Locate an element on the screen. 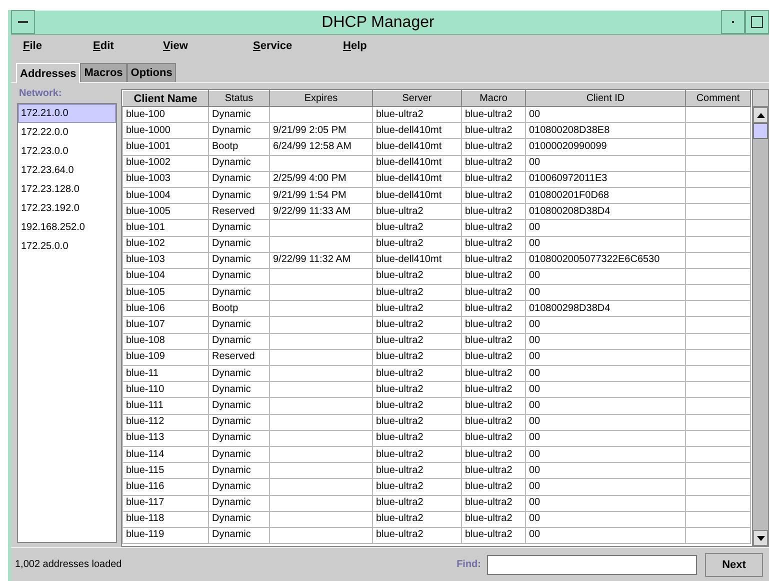 This screenshot has width=769, height=581. next-button: Next is located at coordinates (734, 564).